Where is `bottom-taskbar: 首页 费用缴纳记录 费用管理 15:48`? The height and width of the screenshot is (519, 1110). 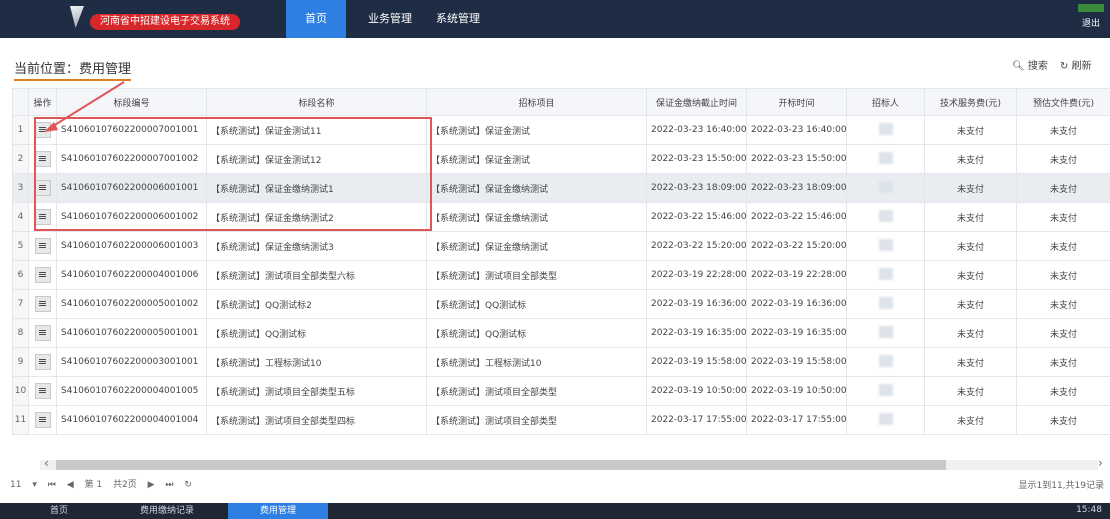 bottom-taskbar: 首页 费用缴纳记录 费用管理 15:48 is located at coordinates (555, 511).